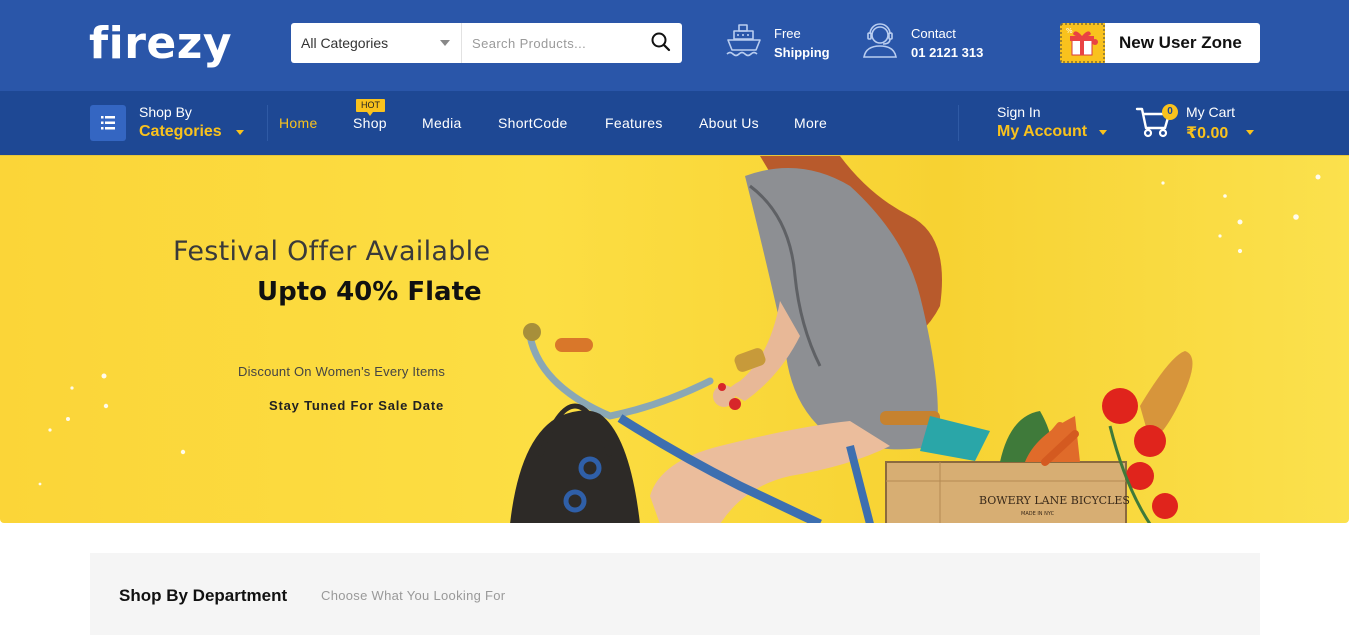 This screenshot has height=635, width=1349. Describe the element at coordinates (442, 123) in the screenshot. I see `nav-media: Media` at that location.